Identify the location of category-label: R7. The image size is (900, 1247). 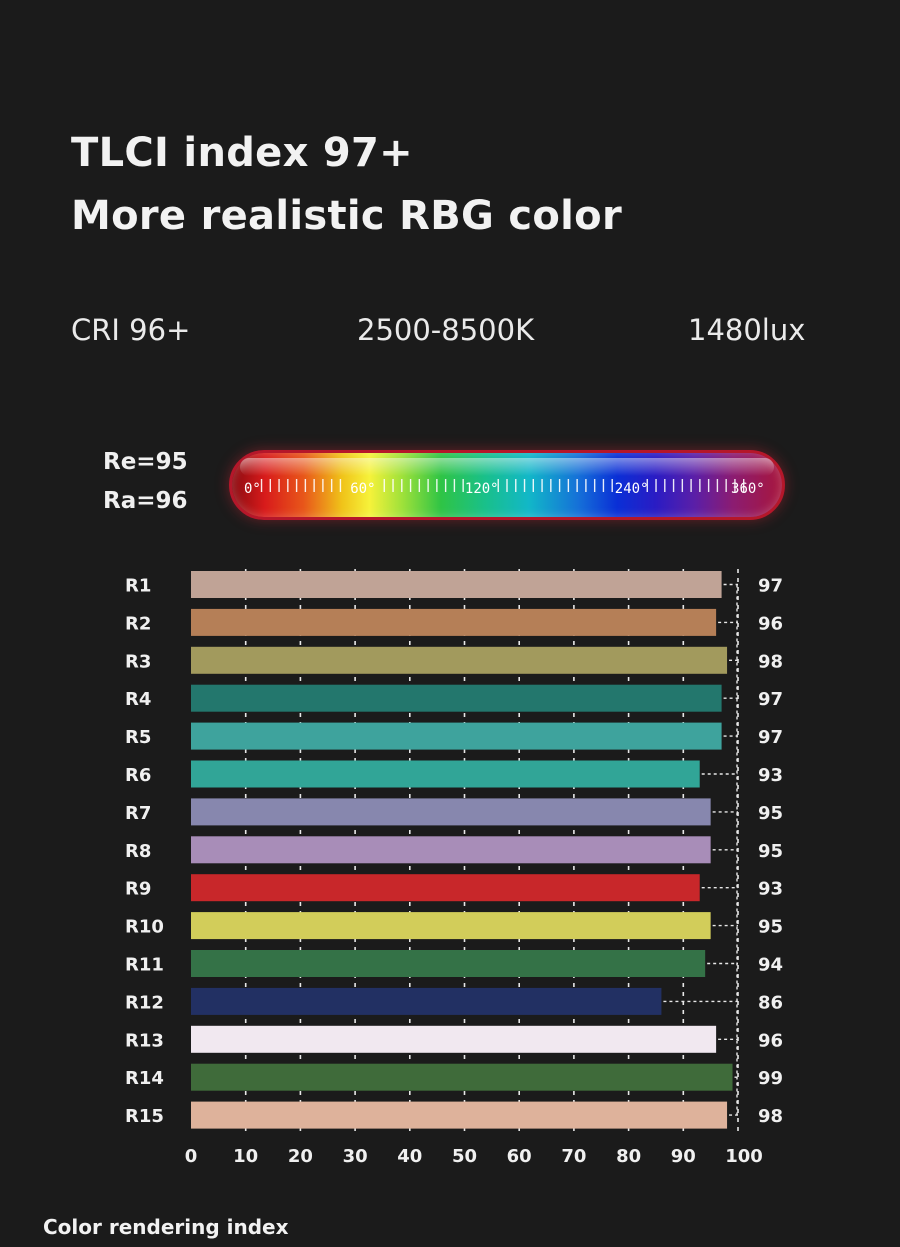
(138, 813).